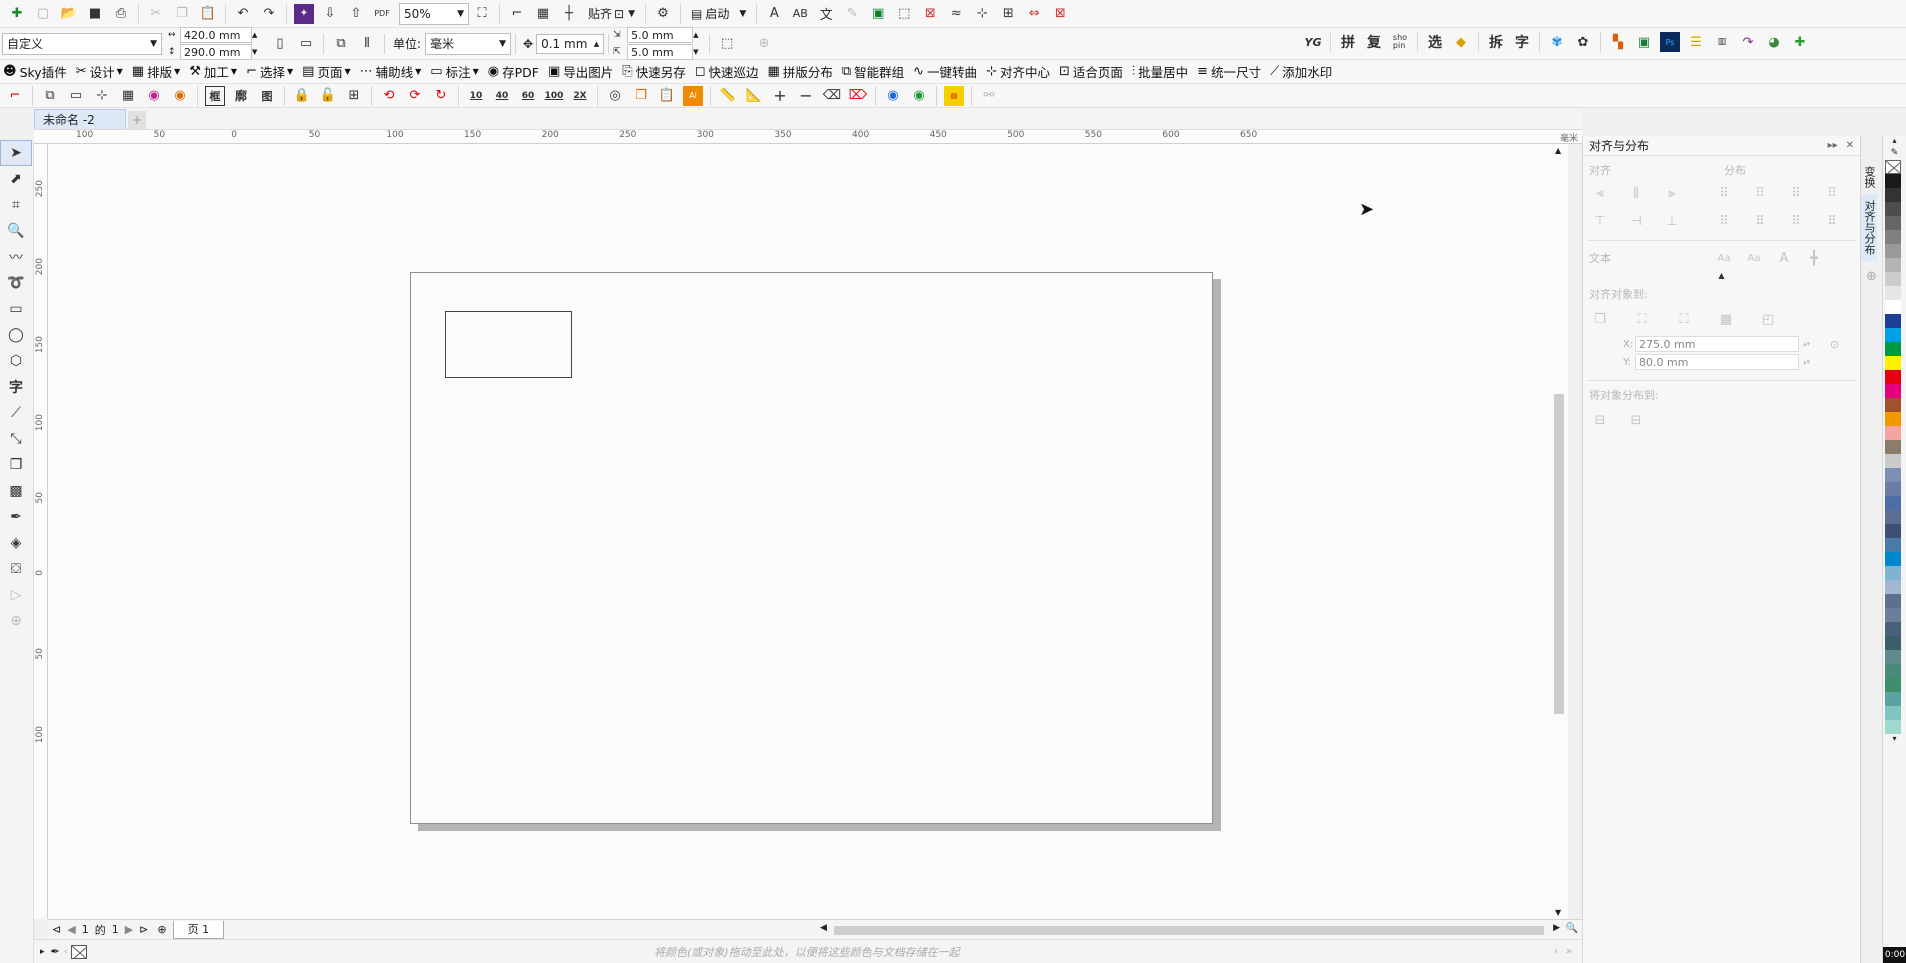  I want to click on x-input: 275.0 mm, so click(1717, 344).